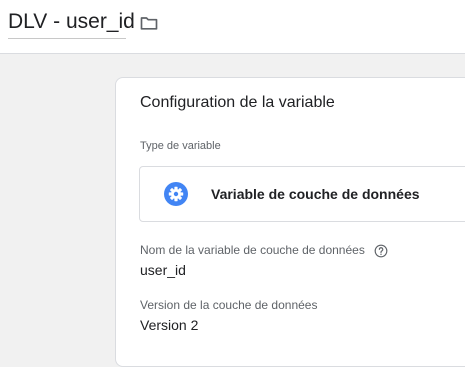 The height and width of the screenshot is (367, 465). What do you see at coordinates (229, 305) in the screenshot?
I see `dlv-version-label: Version de la couche de données` at bounding box center [229, 305].